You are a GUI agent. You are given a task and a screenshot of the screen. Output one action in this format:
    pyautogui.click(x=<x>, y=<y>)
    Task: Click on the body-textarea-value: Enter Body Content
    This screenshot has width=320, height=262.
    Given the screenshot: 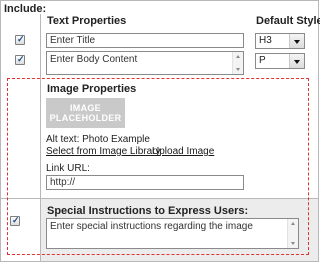 What is the action you would take?
    pyautogui.click(x=94, y=59)
    